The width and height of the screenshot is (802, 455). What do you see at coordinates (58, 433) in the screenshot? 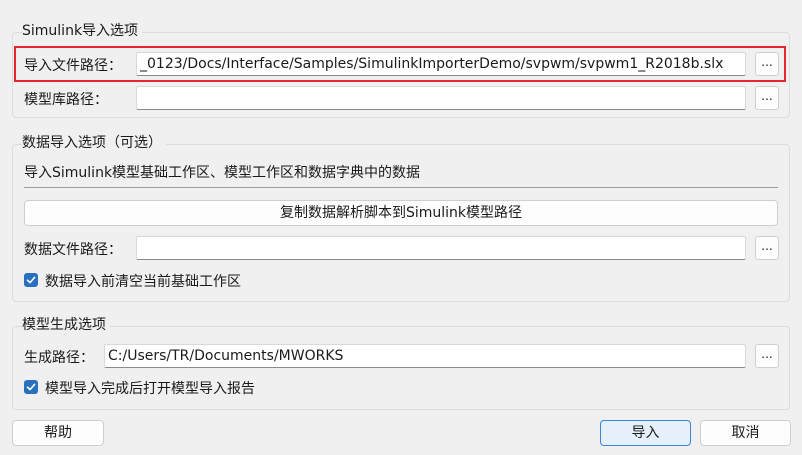
I see `help-button: 帮助` at bounding box center [58, 433].